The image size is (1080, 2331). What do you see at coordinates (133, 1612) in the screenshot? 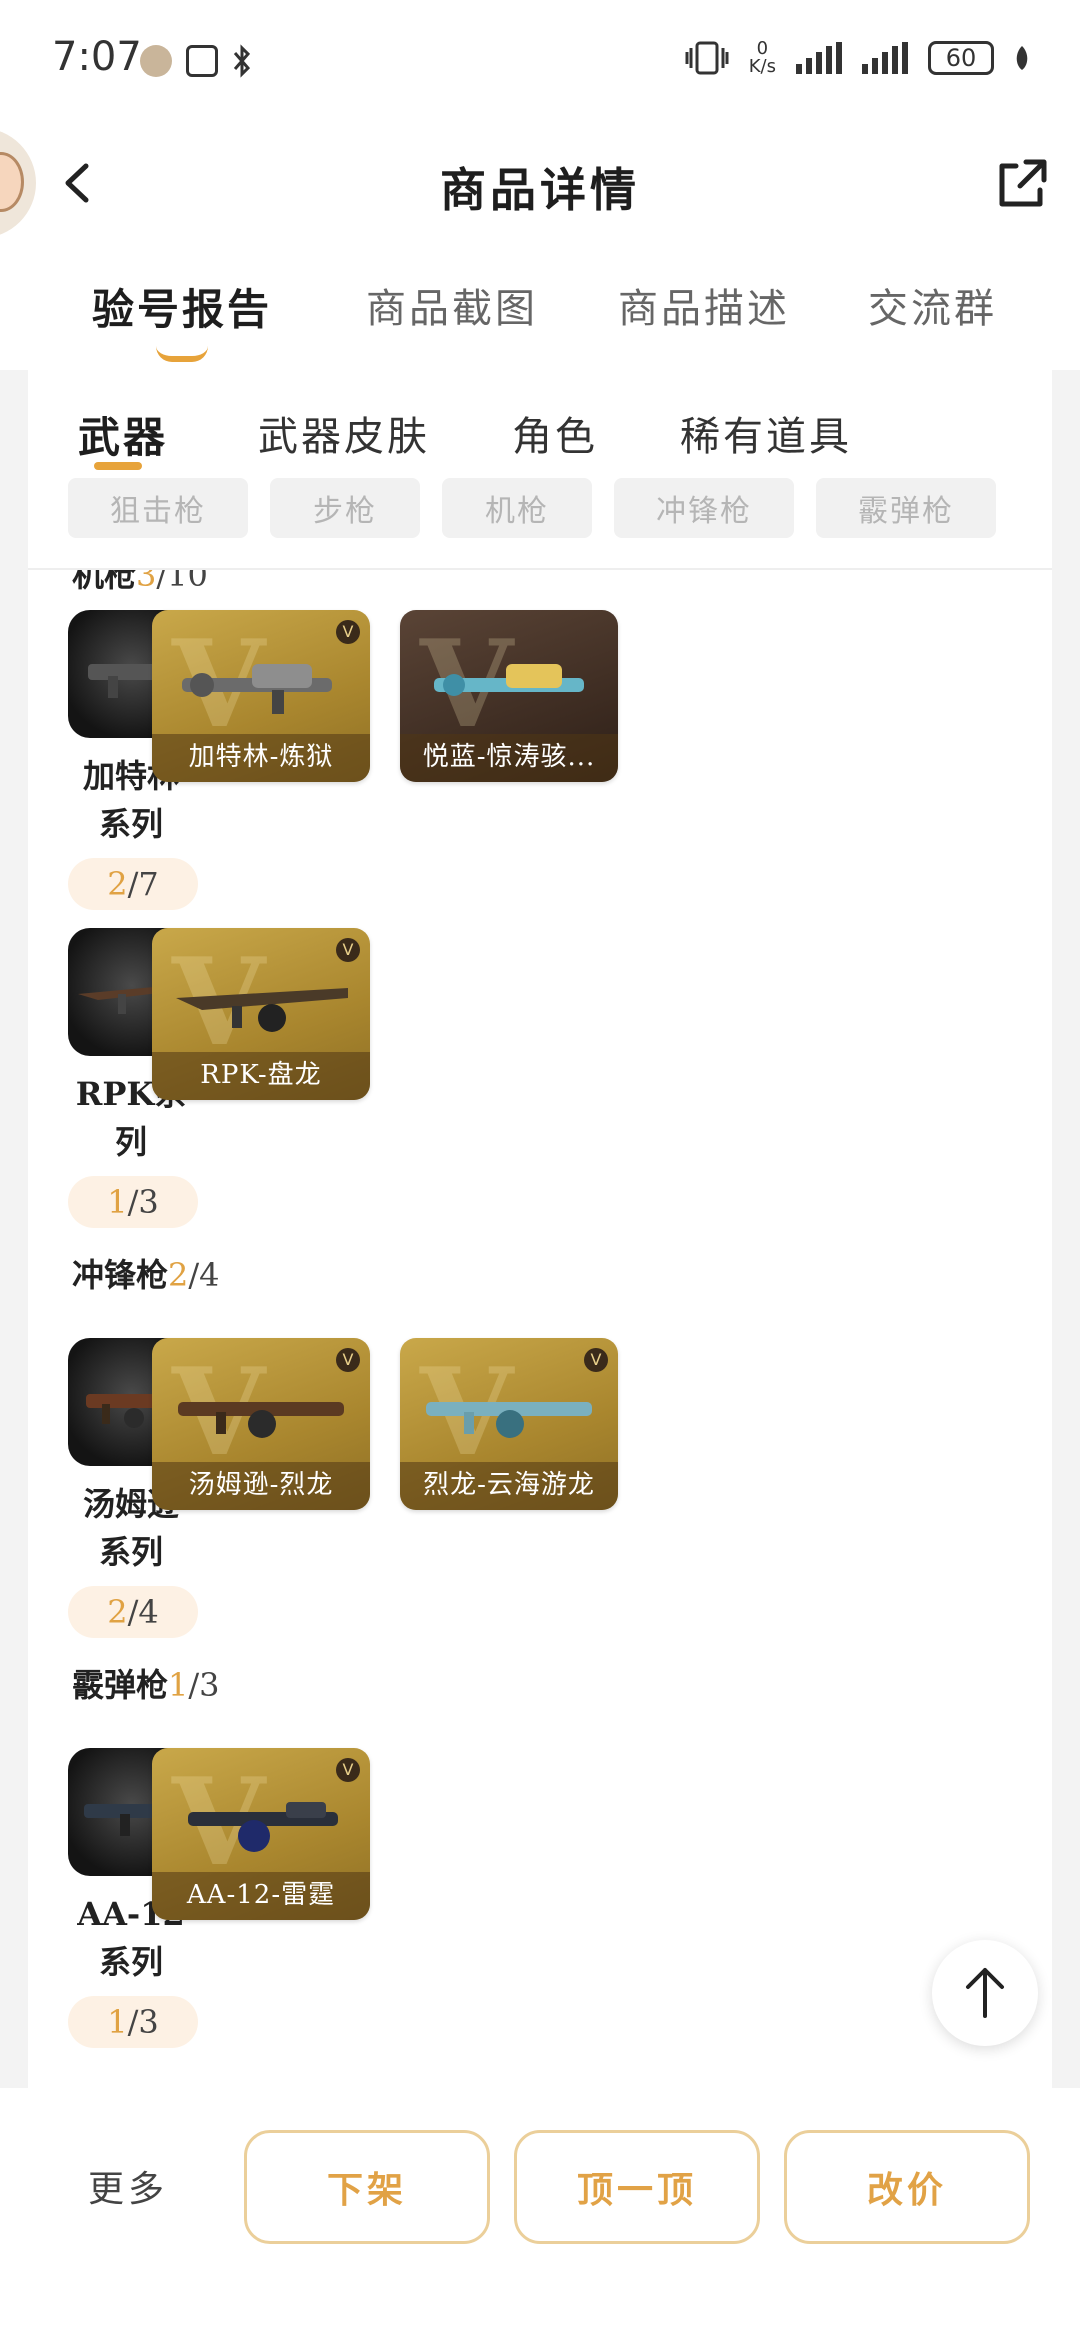
I see `series-count: 2/4` at bounding box center [133, 1612].